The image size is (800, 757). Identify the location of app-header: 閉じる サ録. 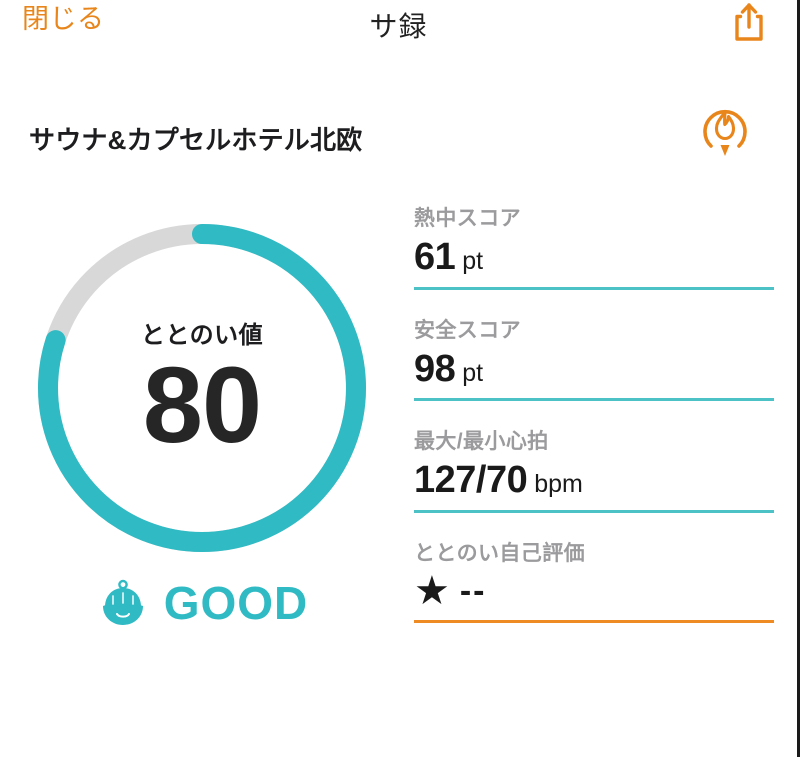
(398, 28).